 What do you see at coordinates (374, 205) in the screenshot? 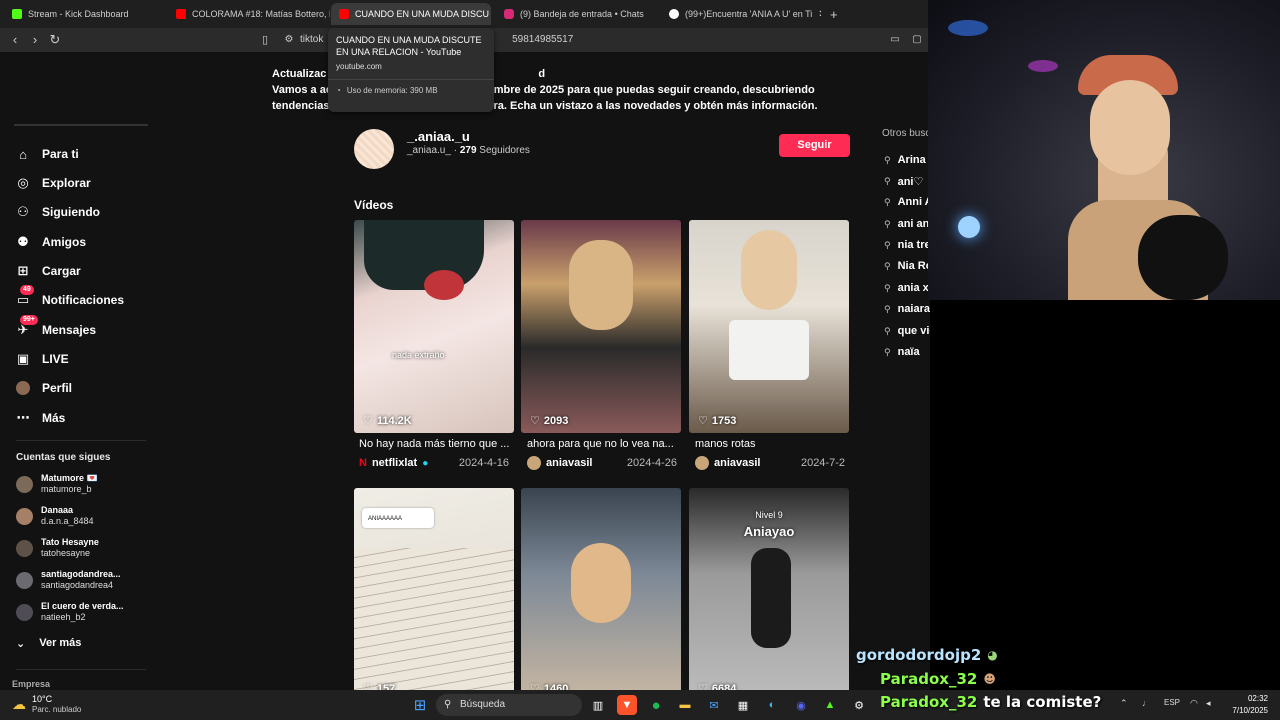
I see `videos-section-title: Vídeos` at bounding box center [374, 205].